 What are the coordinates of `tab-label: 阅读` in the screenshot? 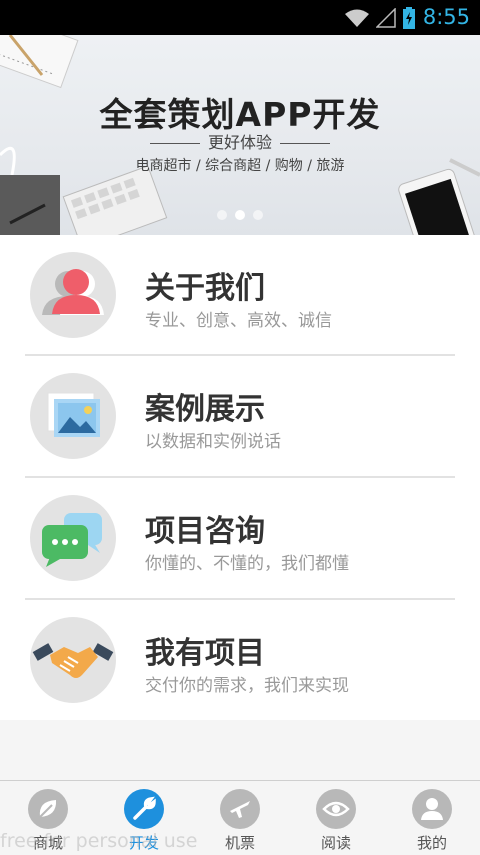 It's located at (335, 843).